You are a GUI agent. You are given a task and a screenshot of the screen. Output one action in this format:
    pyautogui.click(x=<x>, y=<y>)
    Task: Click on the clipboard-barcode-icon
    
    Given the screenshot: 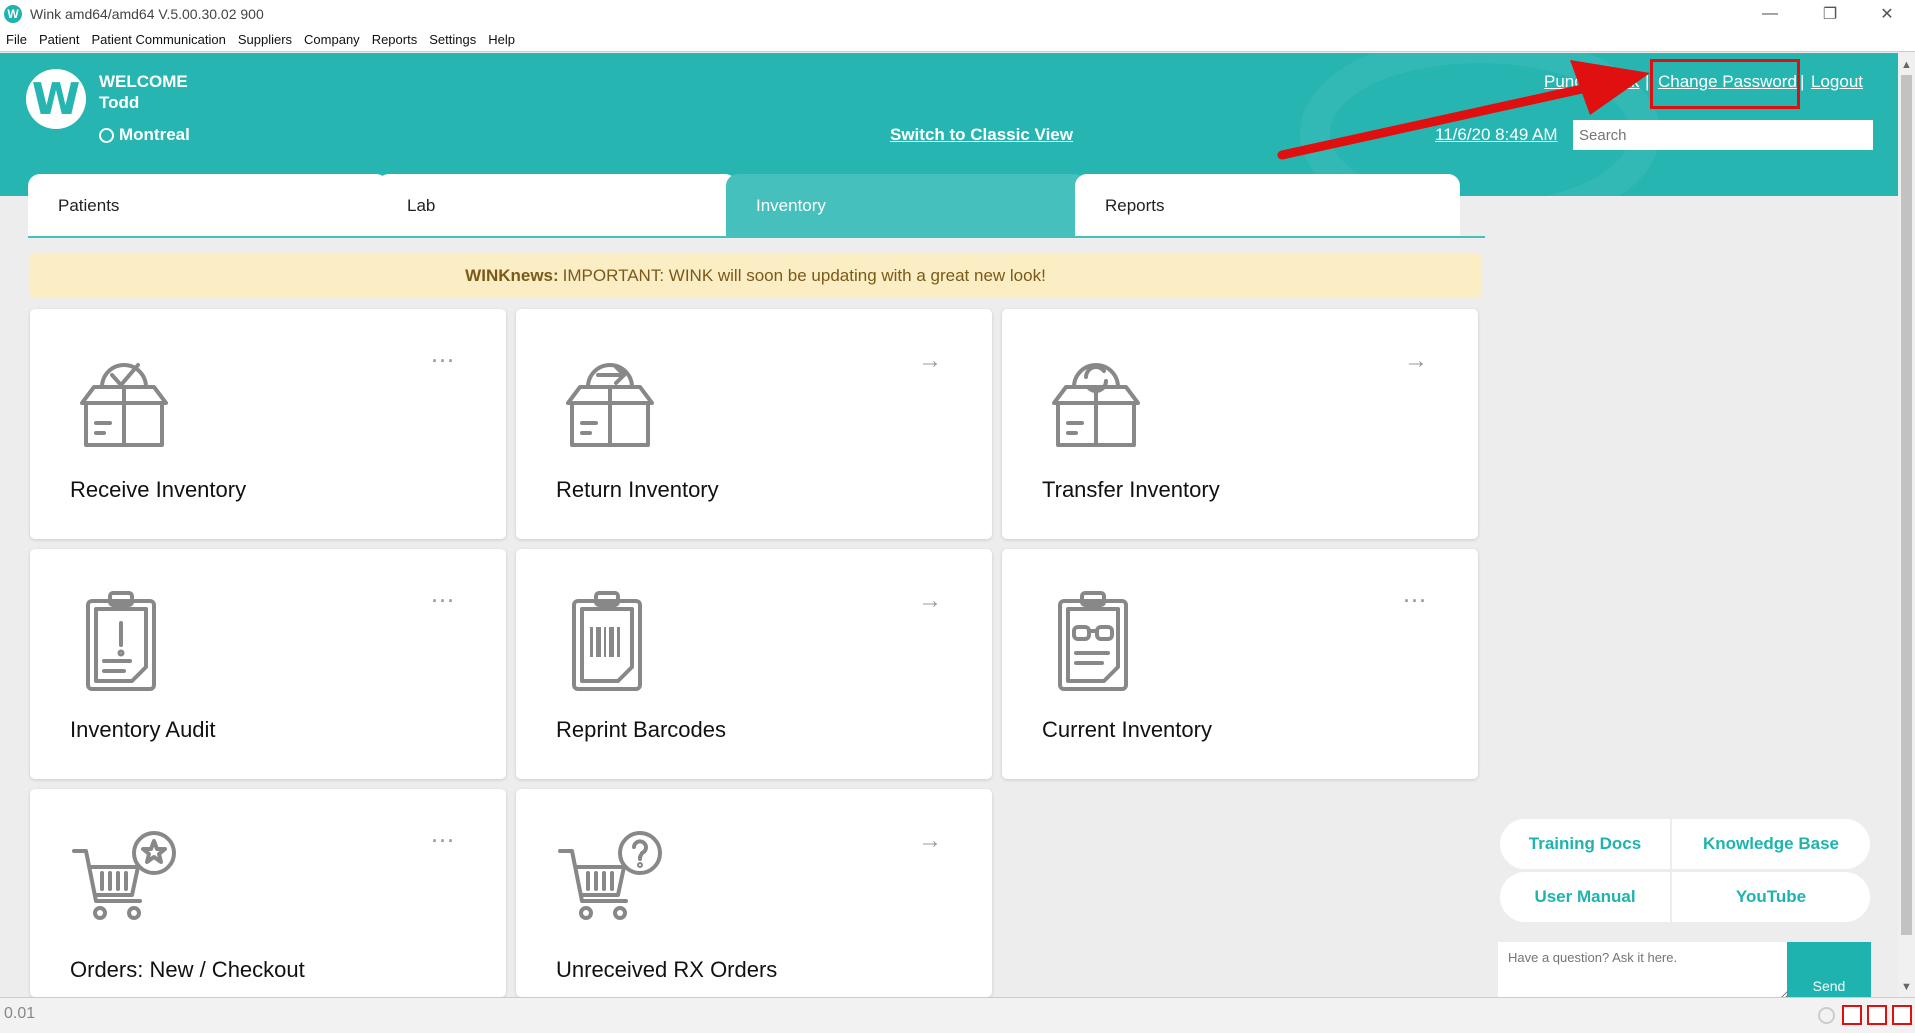 What is the action you would take?
    pyautogui.click(x=607, y=641)
    